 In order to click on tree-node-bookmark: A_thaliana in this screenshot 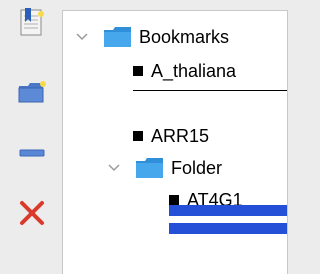, I will do `click(175, 71)`.